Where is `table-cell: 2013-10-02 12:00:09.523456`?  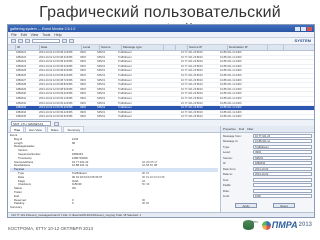 table-cell: 2013-10-02 12:00:09.523456 is located at coordinates (56, 117).